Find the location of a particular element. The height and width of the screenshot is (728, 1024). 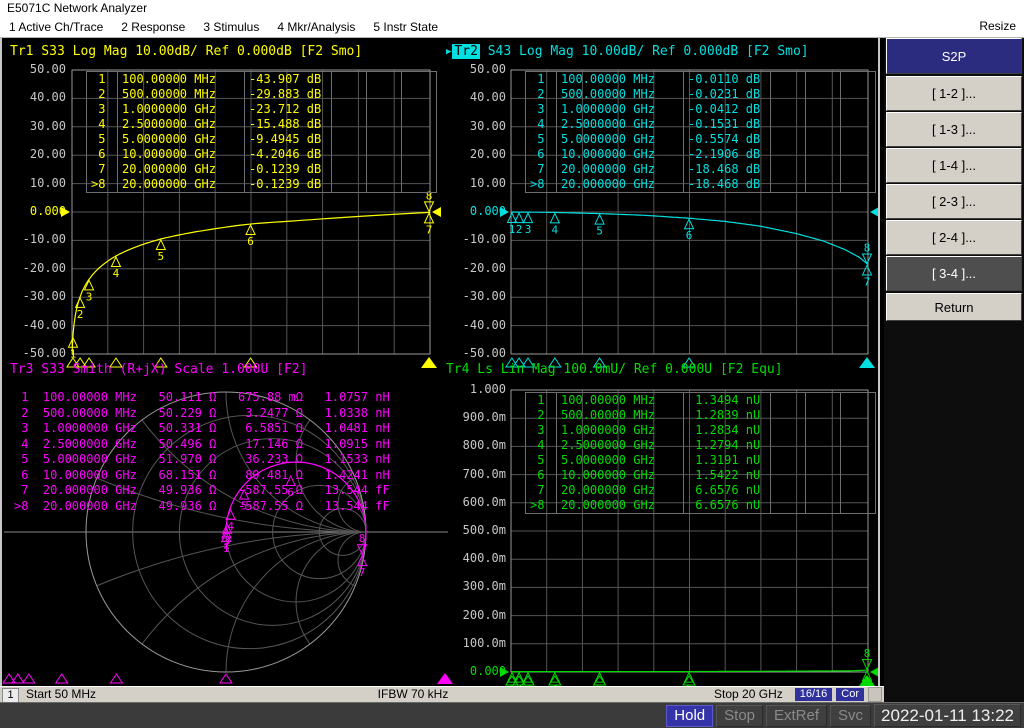

table-row: >8 20.000000 GHz -18.468 dB is located at coordinates (700, 185).